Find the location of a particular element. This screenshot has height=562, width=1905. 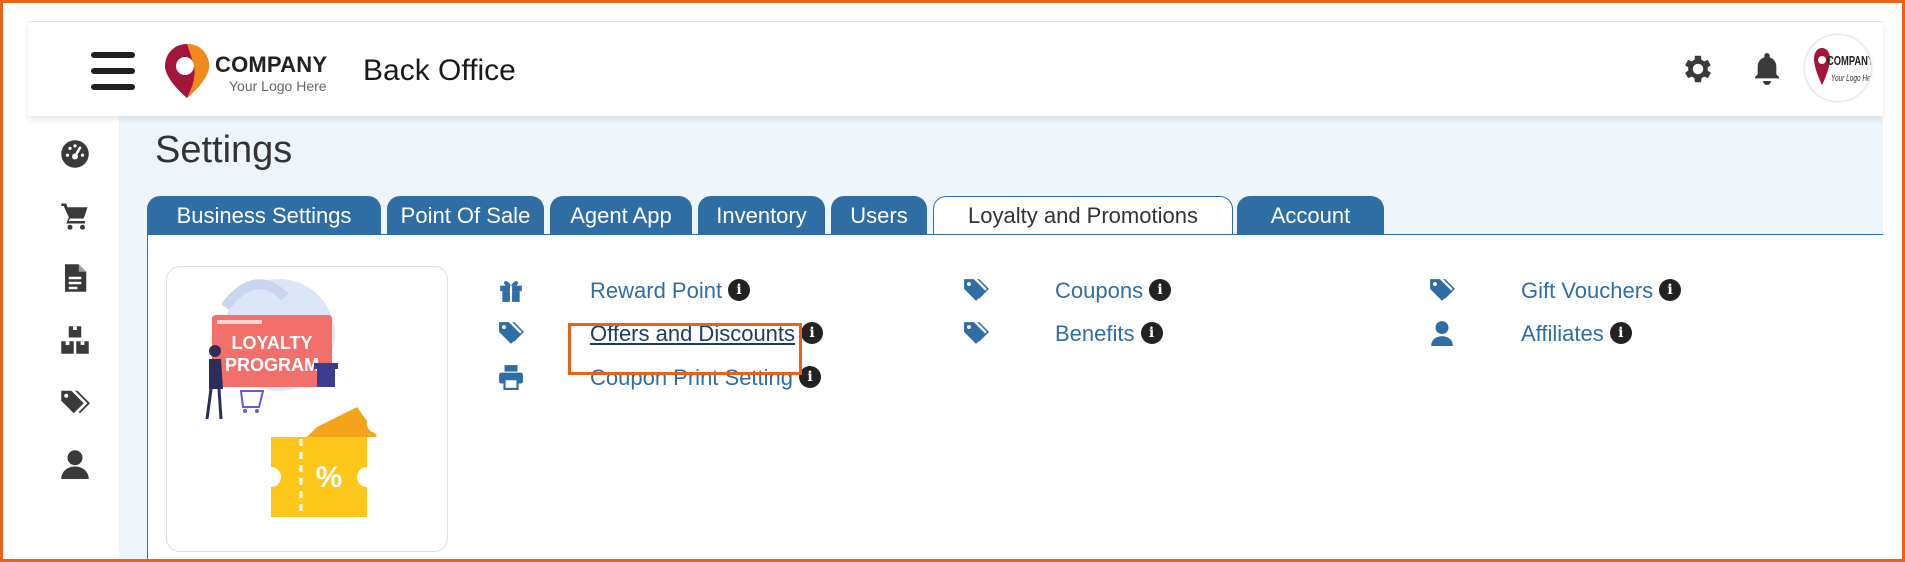

page-title: Settings is located at coordinates (224, 150).